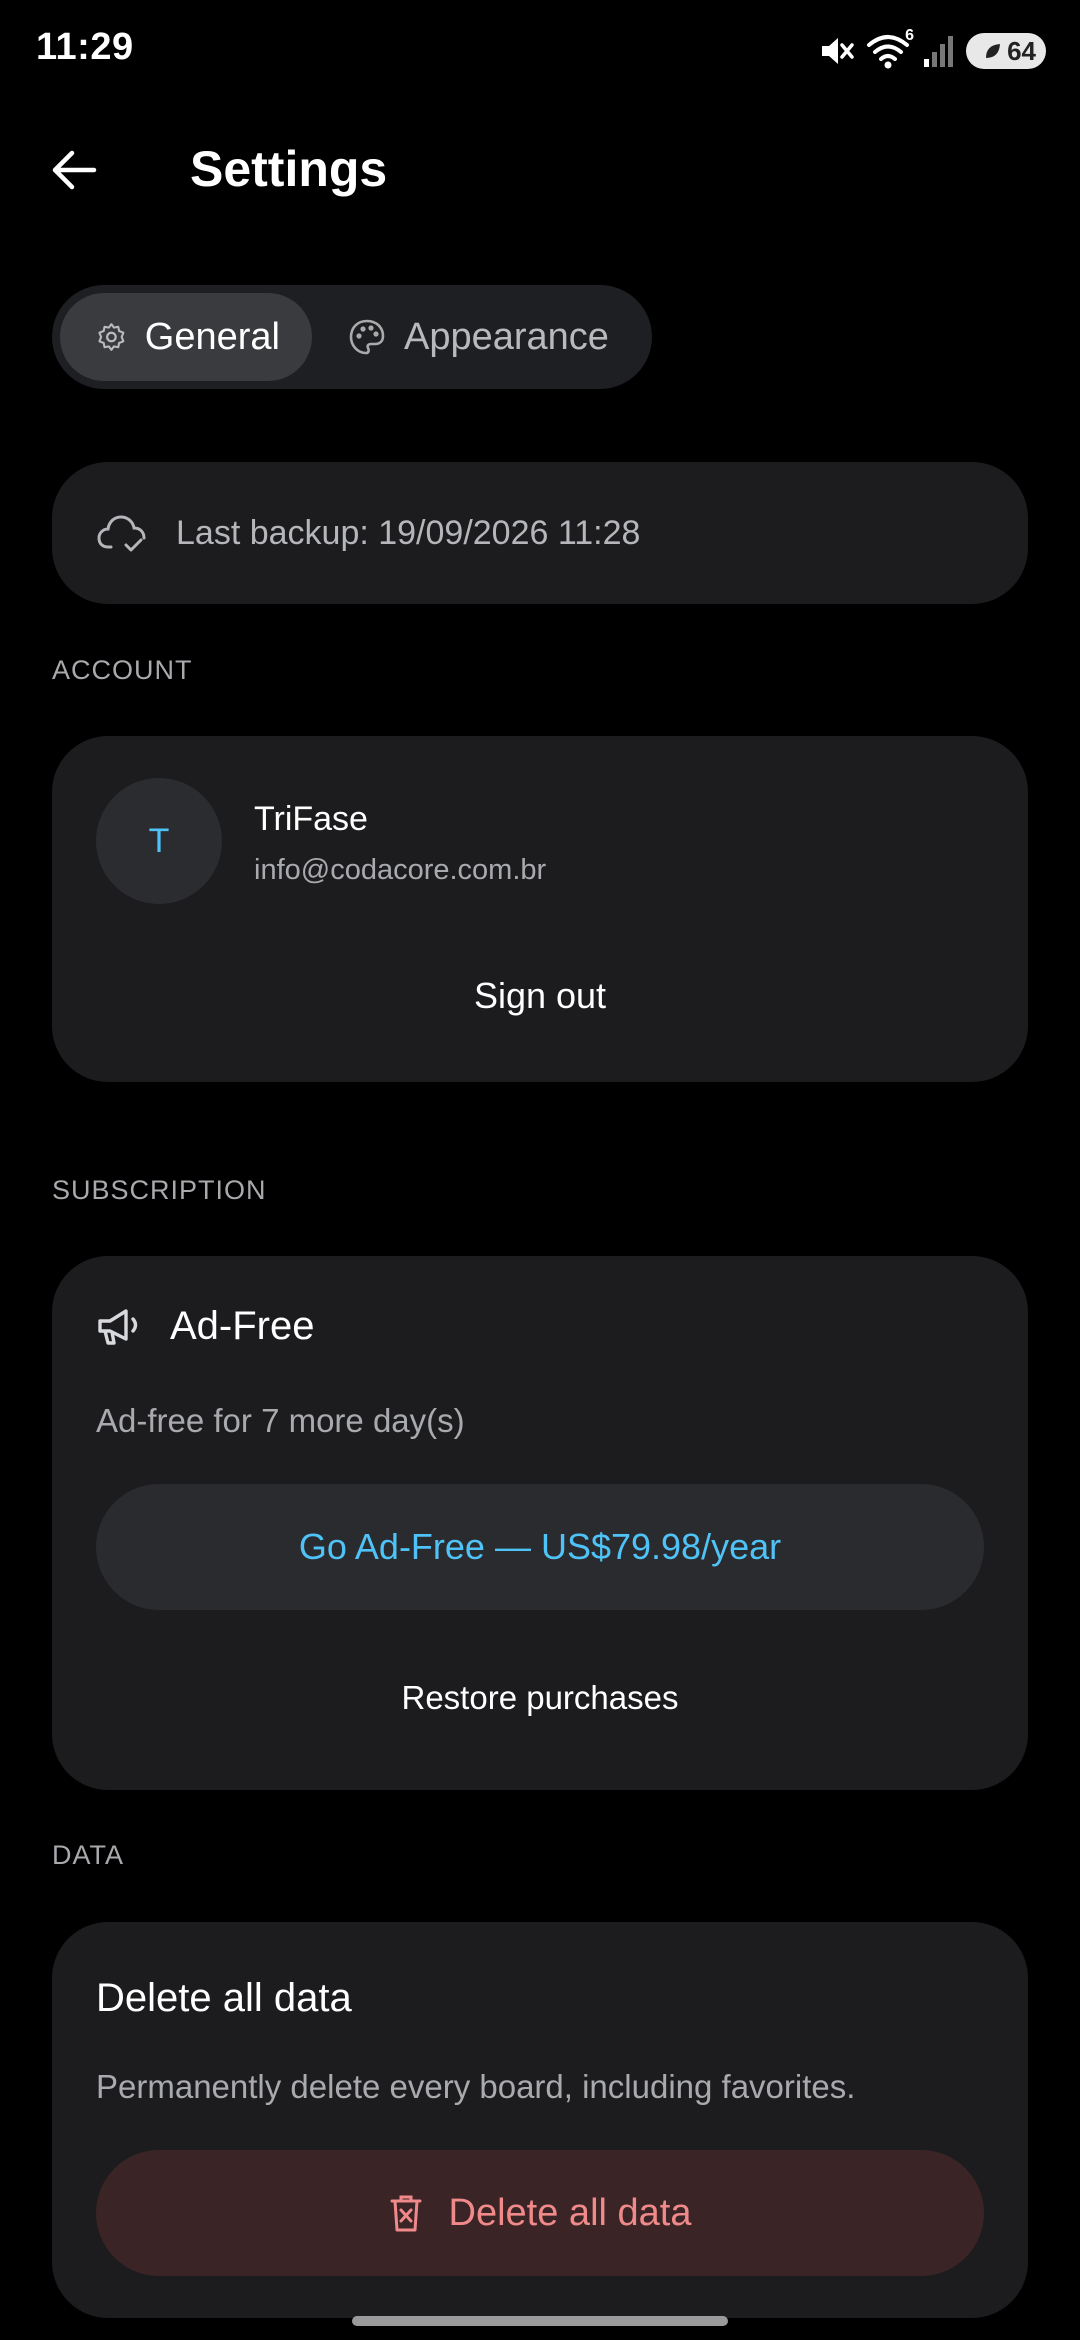 The height and width of the screenshot is (2340, 1080). I want to click on leaf-icon, so click(993, 51).